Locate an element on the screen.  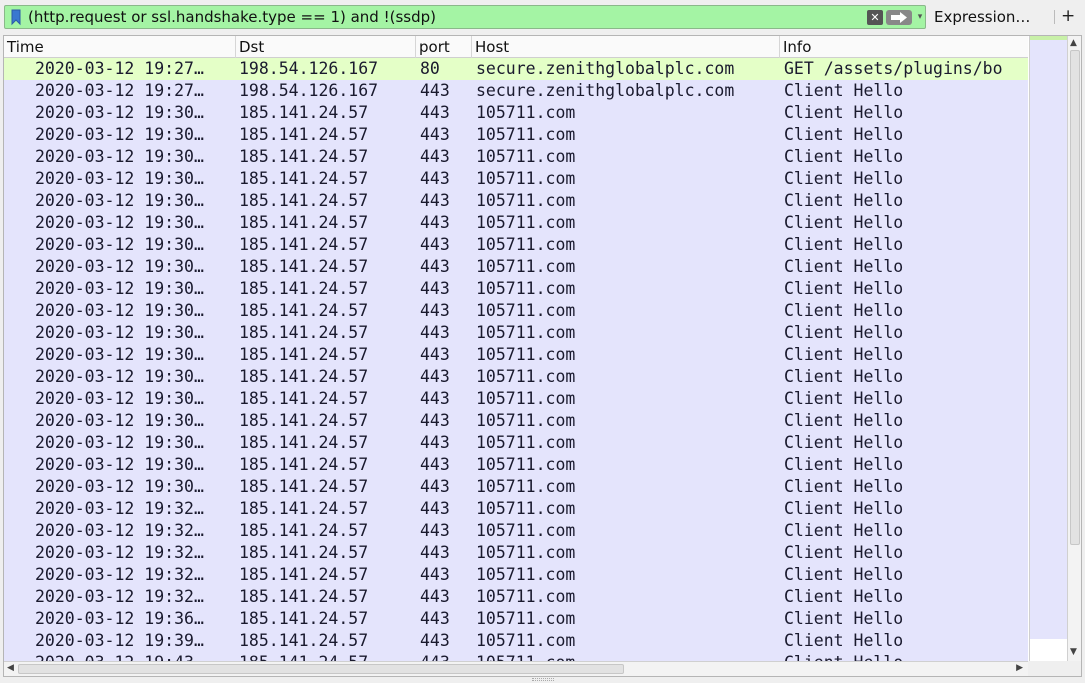
horizontal-scrollbar: ◀ ▶ is located at coordinates (516, 668).